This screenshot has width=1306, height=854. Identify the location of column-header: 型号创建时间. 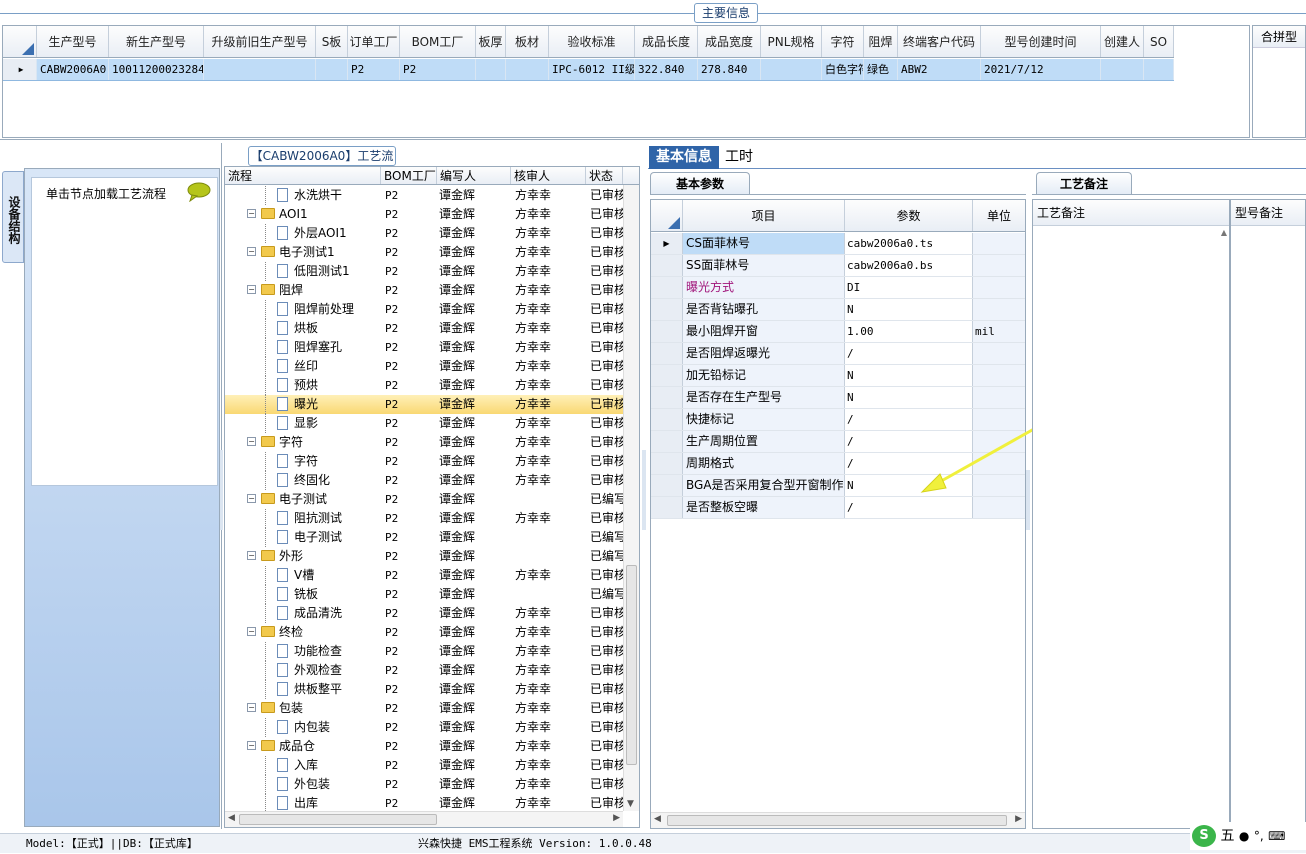
(1041, 41).